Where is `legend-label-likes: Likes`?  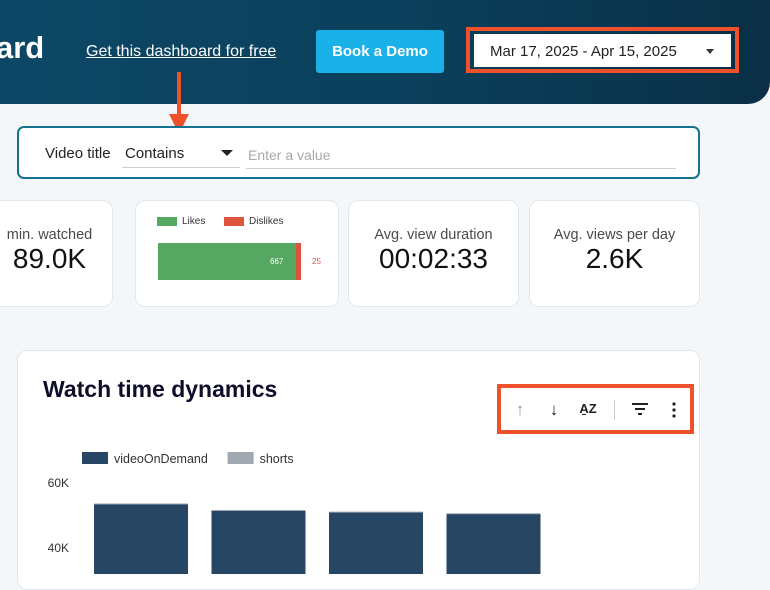 legend-label-likes: Likes is located at coordinates (194, 221).